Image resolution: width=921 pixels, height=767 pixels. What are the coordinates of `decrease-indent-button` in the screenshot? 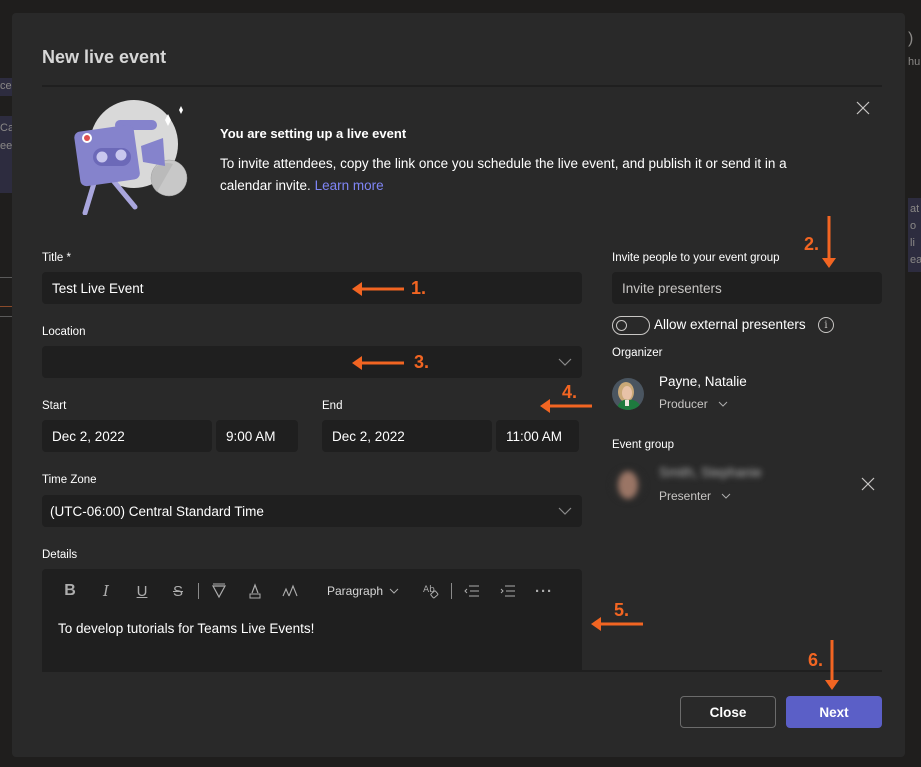 It's located at (472, 591).